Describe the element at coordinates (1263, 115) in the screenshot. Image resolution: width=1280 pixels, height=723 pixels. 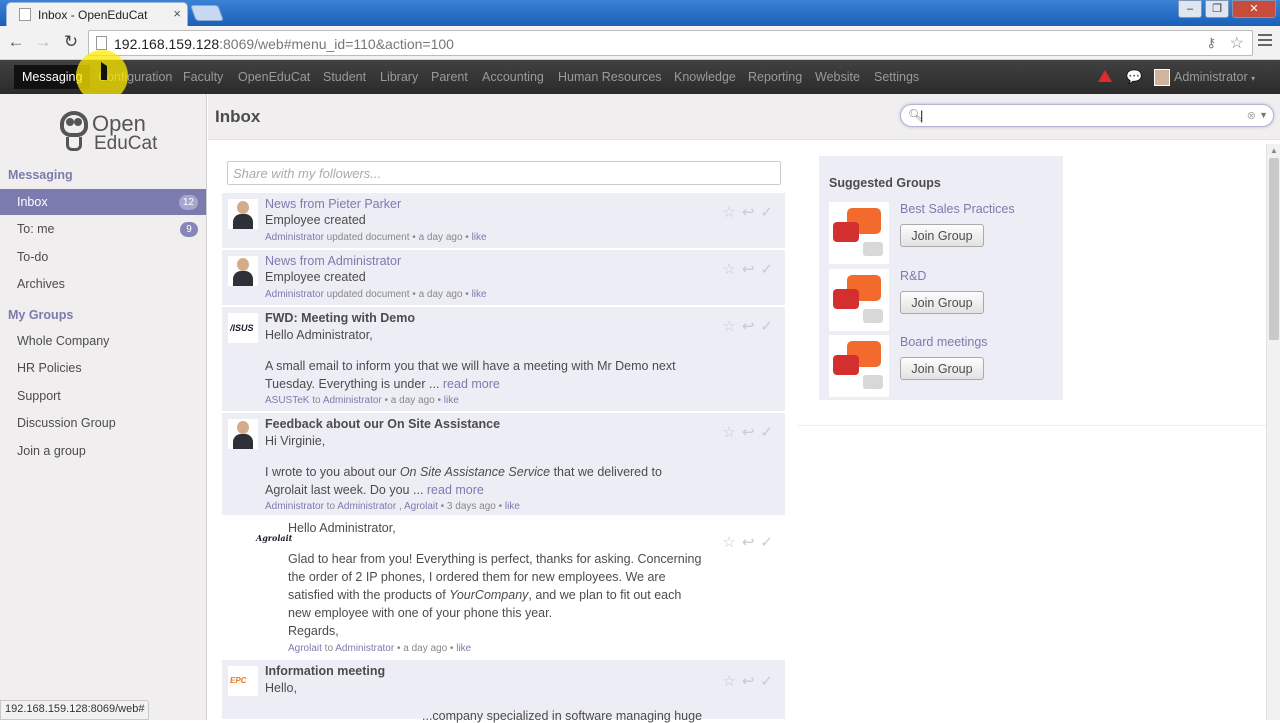
I see `search-options-chevron-icon: ▼` at that location.